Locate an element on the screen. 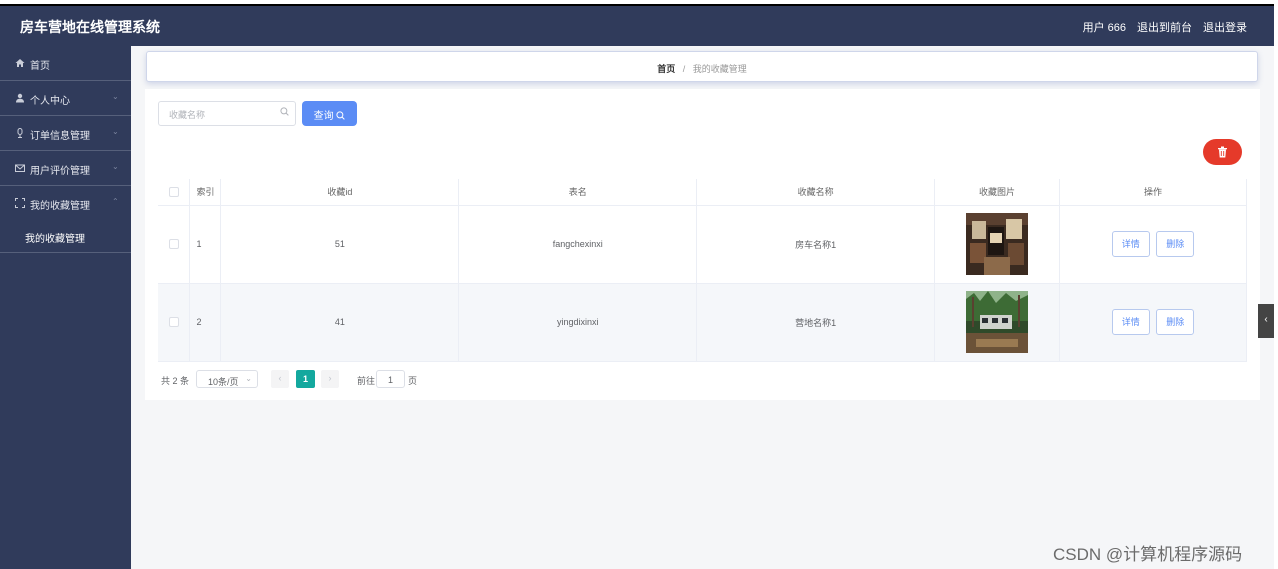  search-input: 收藏名称 is located at coordinates (227, 113).